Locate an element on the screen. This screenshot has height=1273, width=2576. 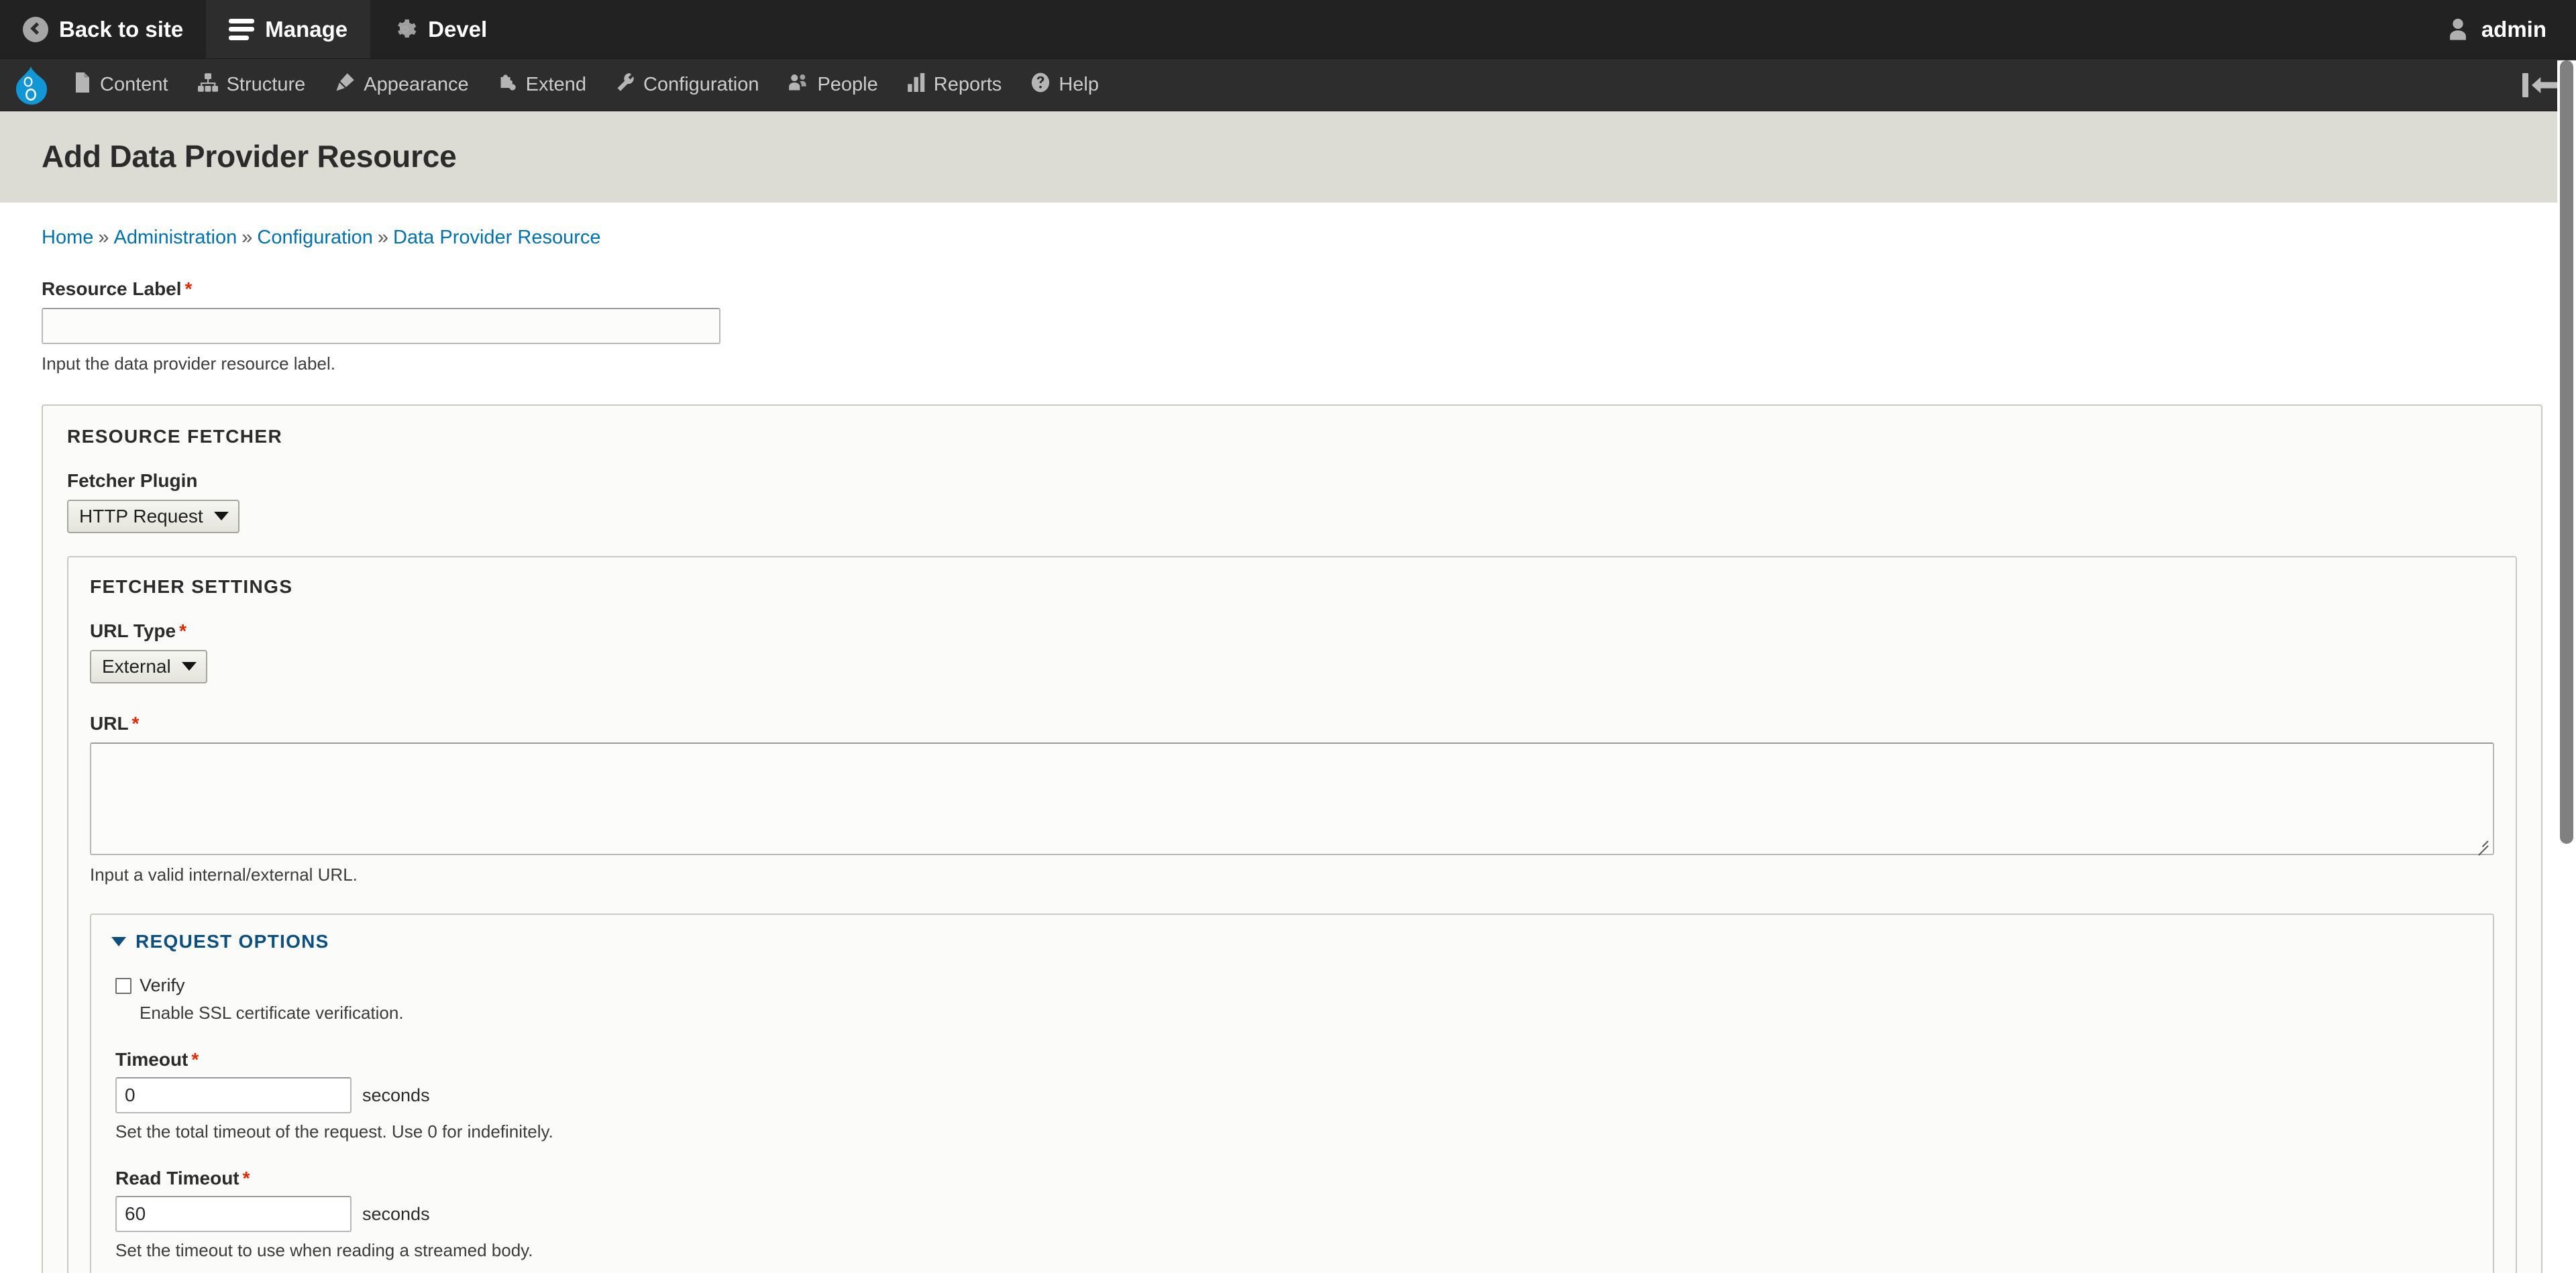
url-label-text: URL is located at coordinates (109, 723).